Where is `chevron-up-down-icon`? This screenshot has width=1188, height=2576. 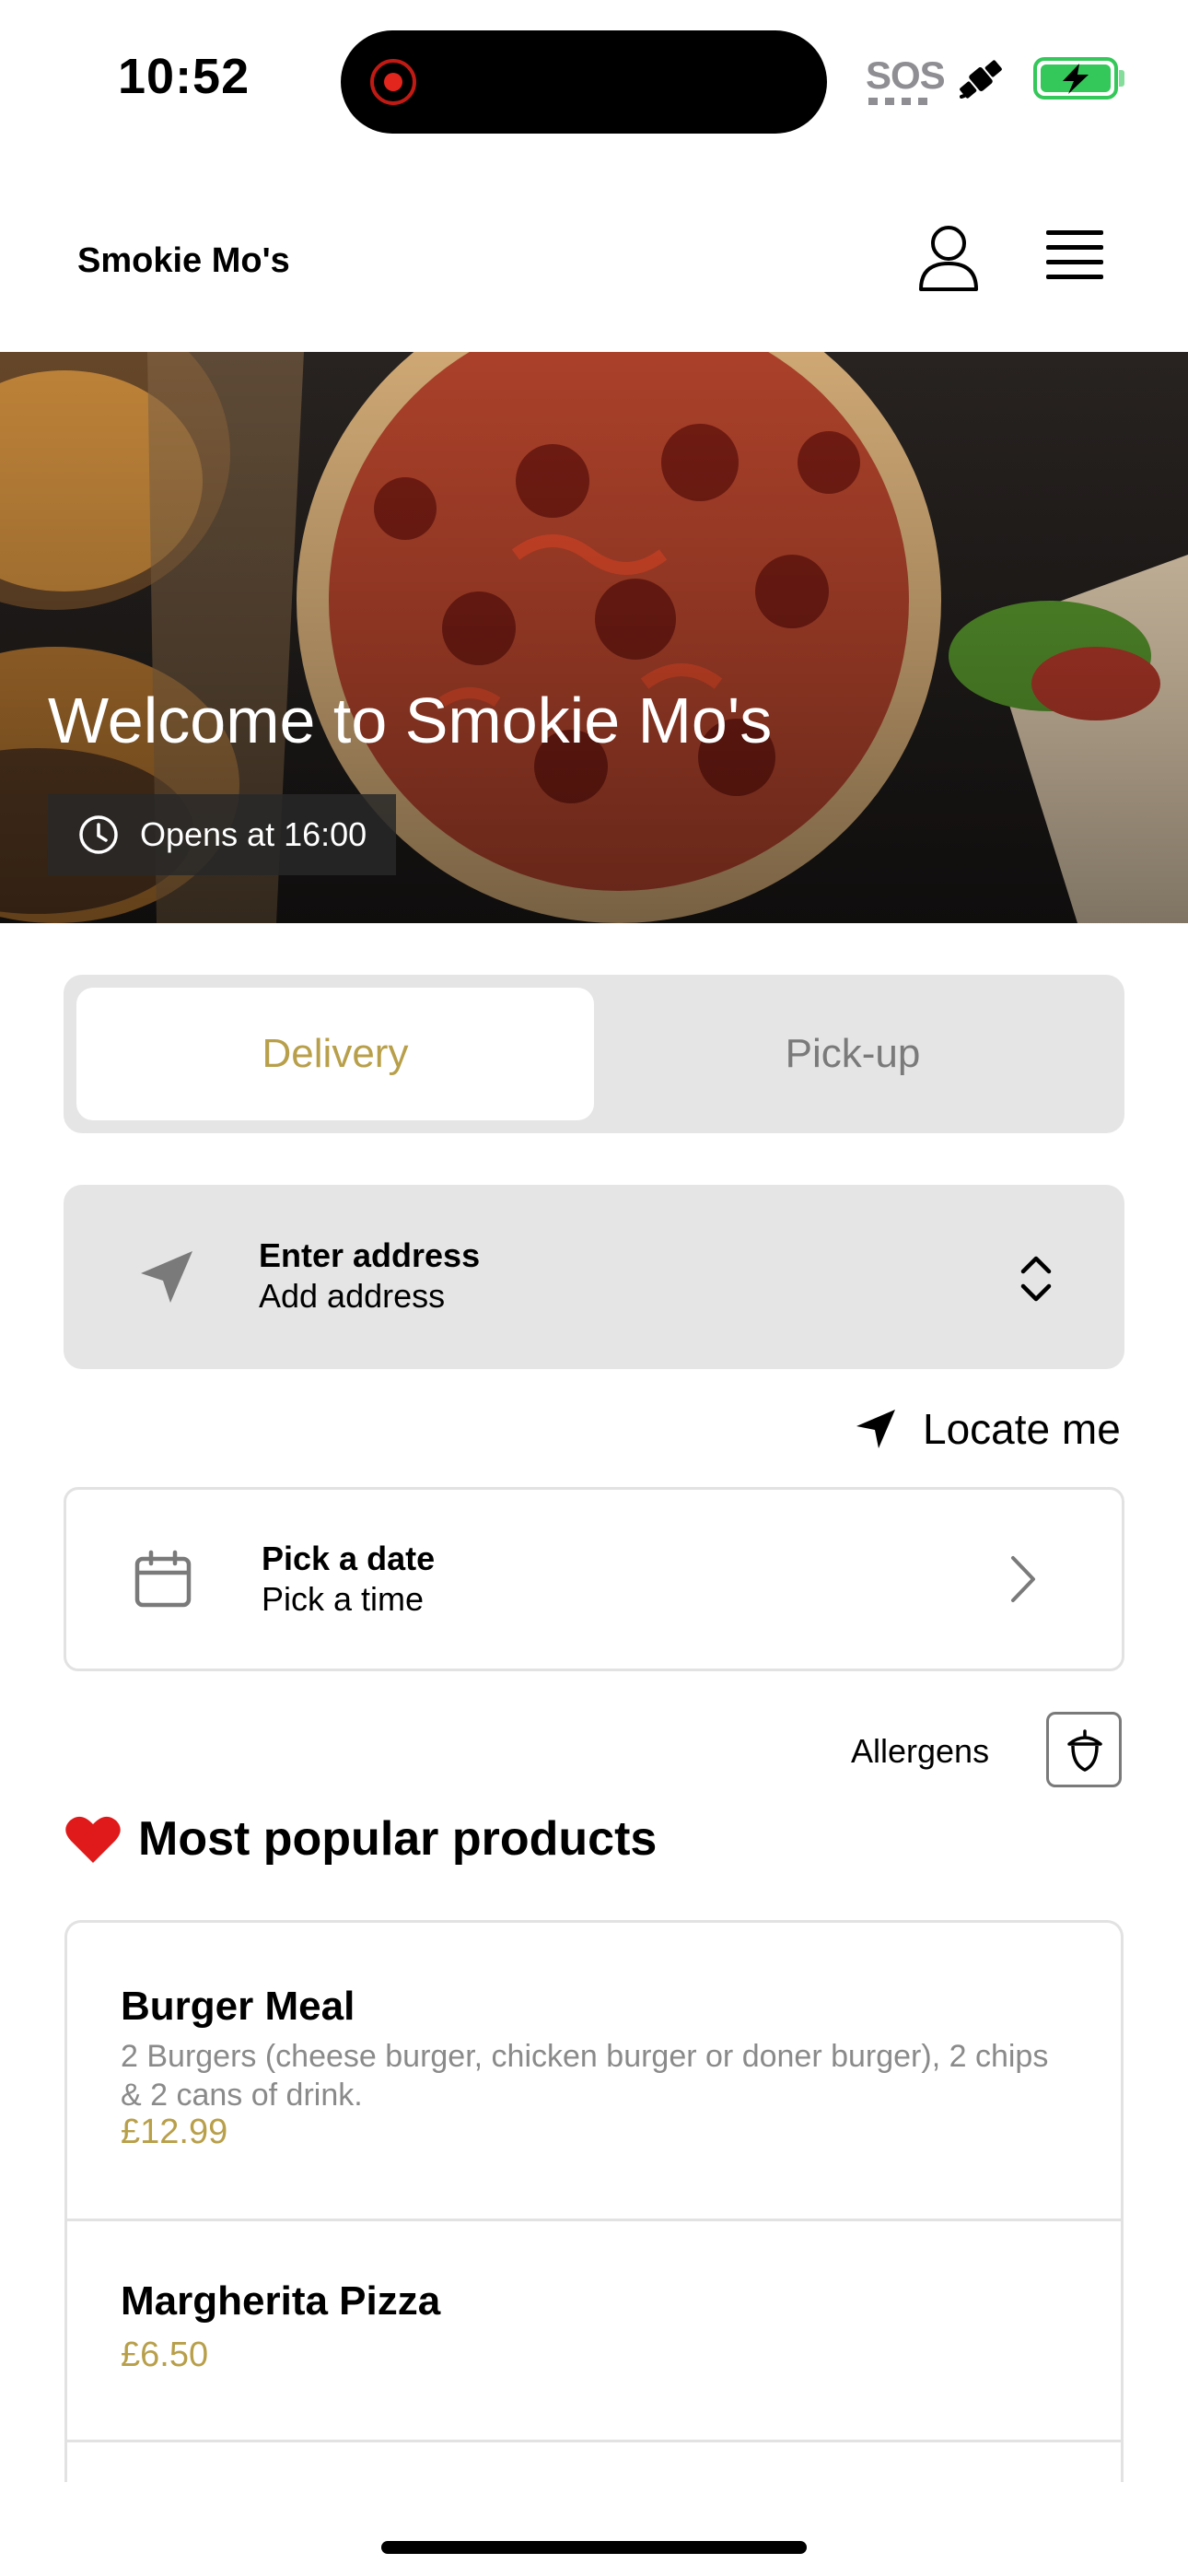
chevron-up-down-icon is located at coordinates (1036, 1279).